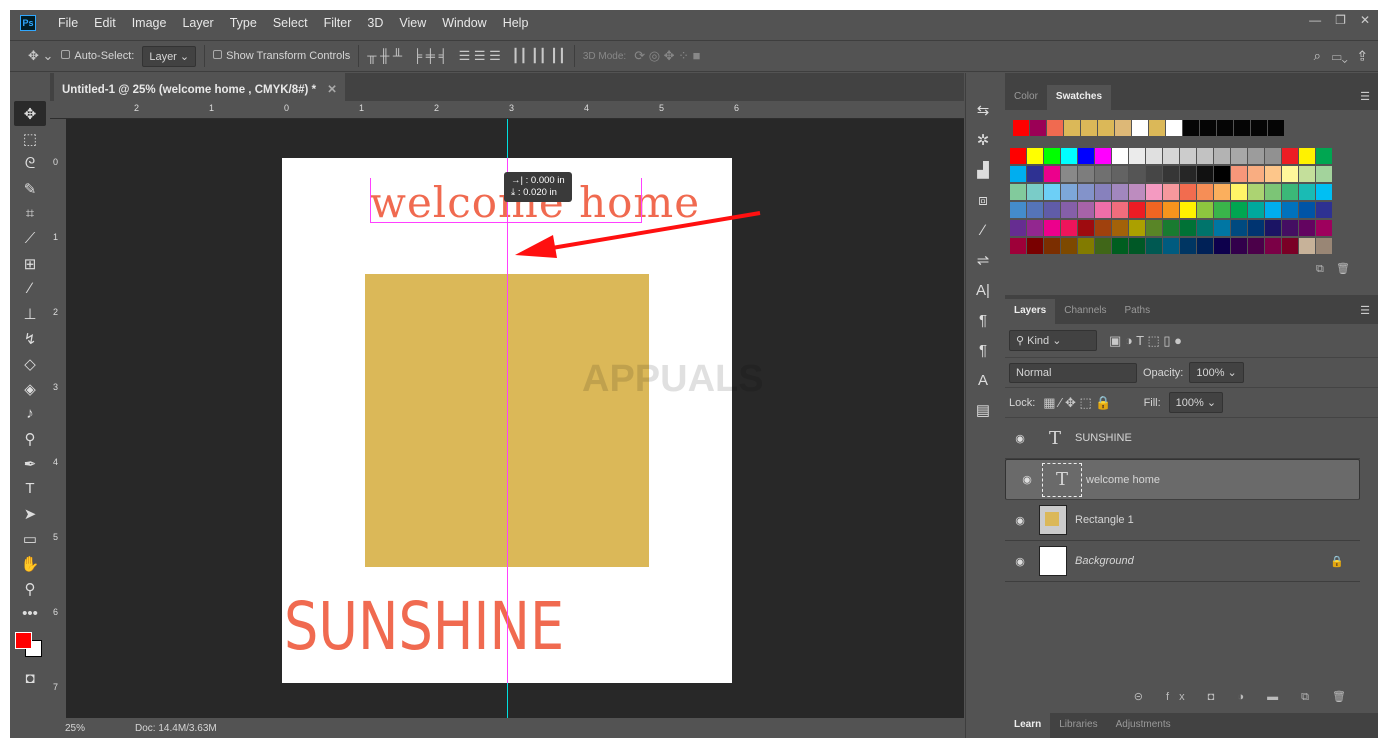 This screenshot has width=1387, height=747. Describe the element at coordinates (424, 626) in the screenshot. I see `sunshine-text: SUNSHINE` at that location.